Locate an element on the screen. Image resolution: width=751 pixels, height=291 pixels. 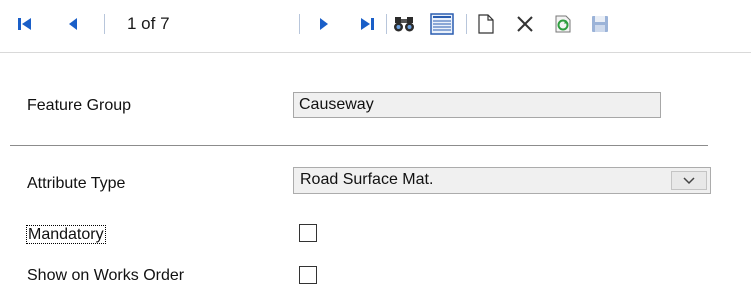
chevron-down-icon is located at coordinates (689, 180).